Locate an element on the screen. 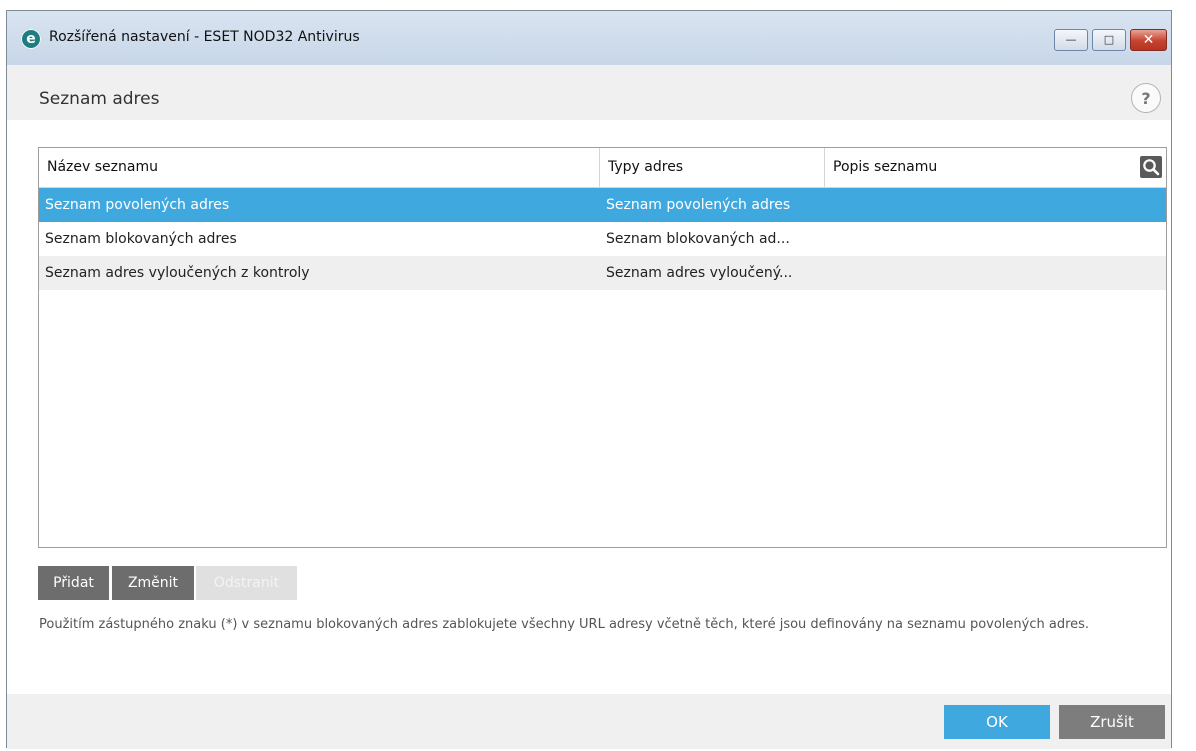 The height and width of the screenshot is (751, 1196). close-icon: ✕ is located at coordinates (1148, 40).